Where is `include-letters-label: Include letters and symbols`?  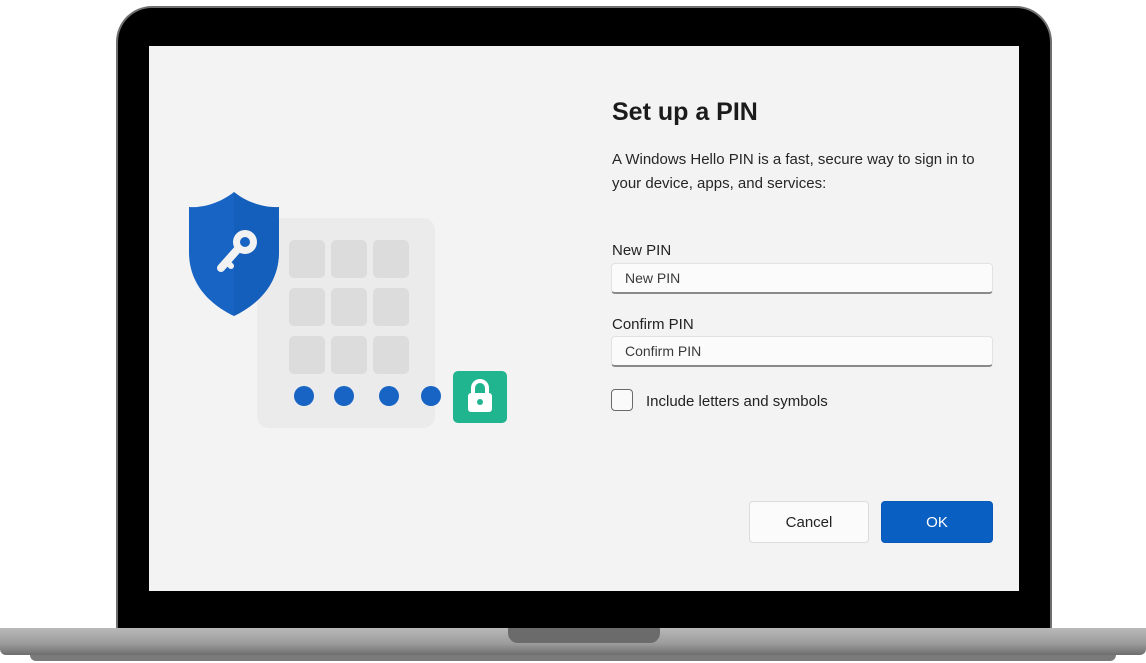
include-letters-label: Include letters and symbols is located at coordinates (737, 401).